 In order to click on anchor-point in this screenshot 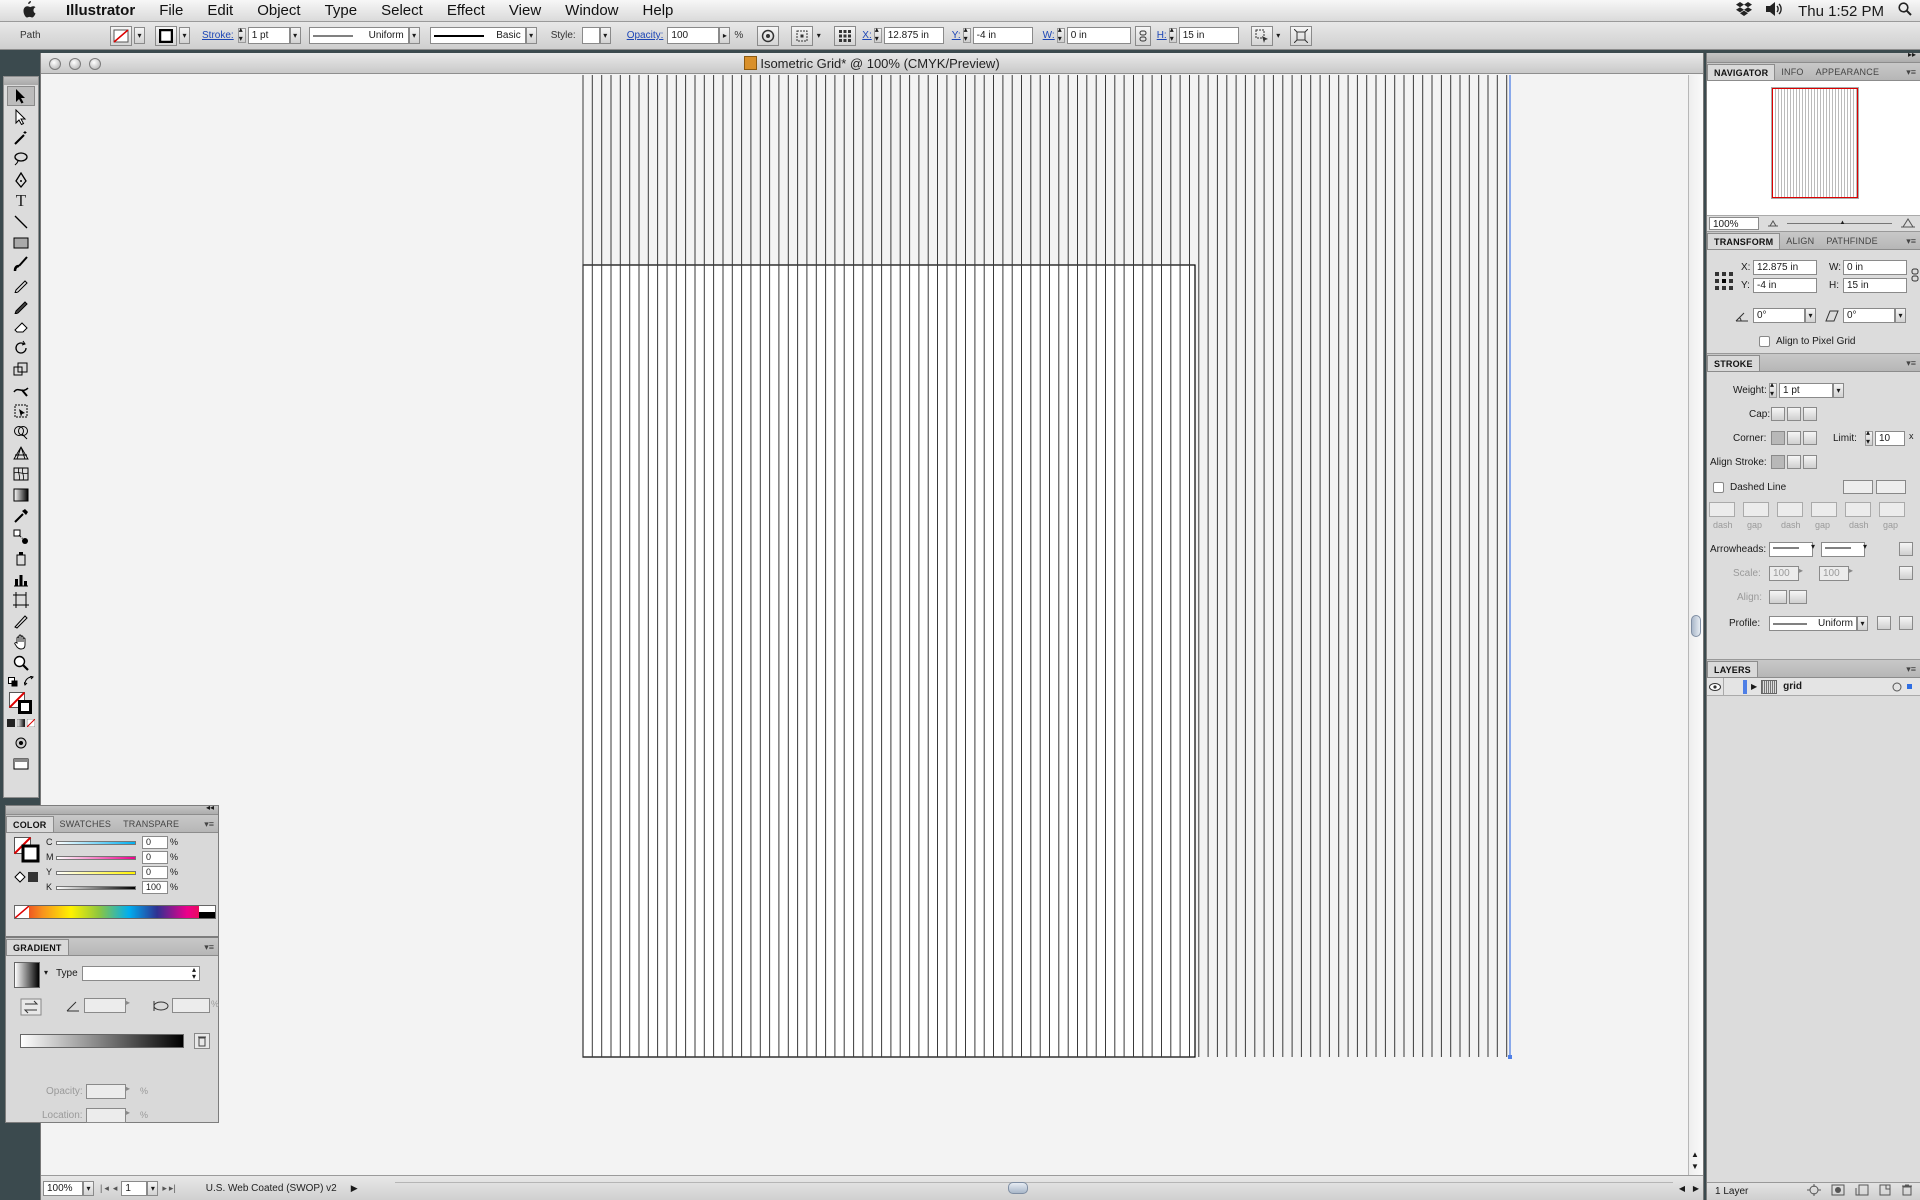, I will do `click(1510, 1057)`.